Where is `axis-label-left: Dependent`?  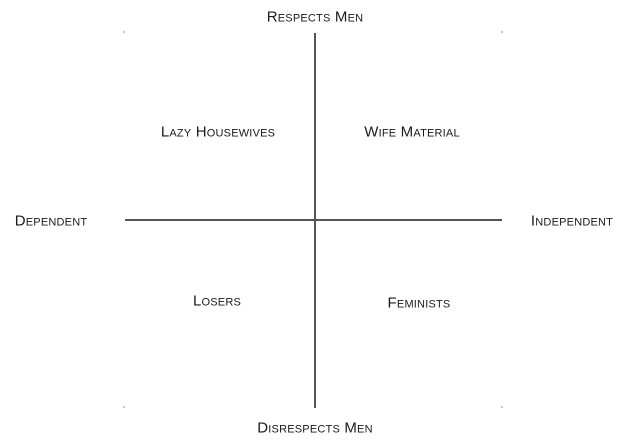 axis-label-left: Dependent is located at coordinates (51, 221).